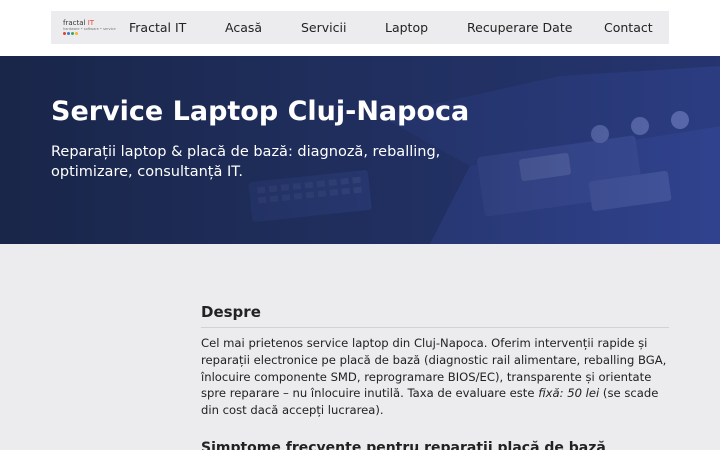 This screenshot has height=450, width=720. I want to click on about-title: Despre, so click(231, 312).